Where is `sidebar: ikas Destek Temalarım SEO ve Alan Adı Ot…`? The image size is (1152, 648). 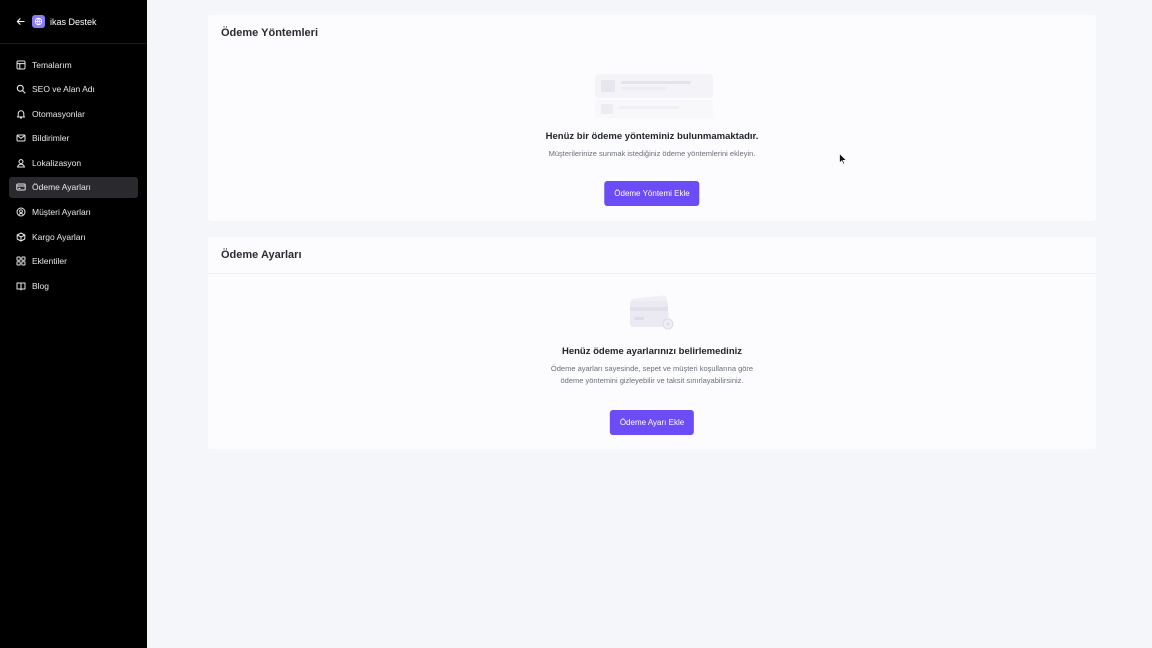
sidebar: ikas Destek Temalarım SEO ve Alan Adı Ot… is located at coordinates (73, 324).